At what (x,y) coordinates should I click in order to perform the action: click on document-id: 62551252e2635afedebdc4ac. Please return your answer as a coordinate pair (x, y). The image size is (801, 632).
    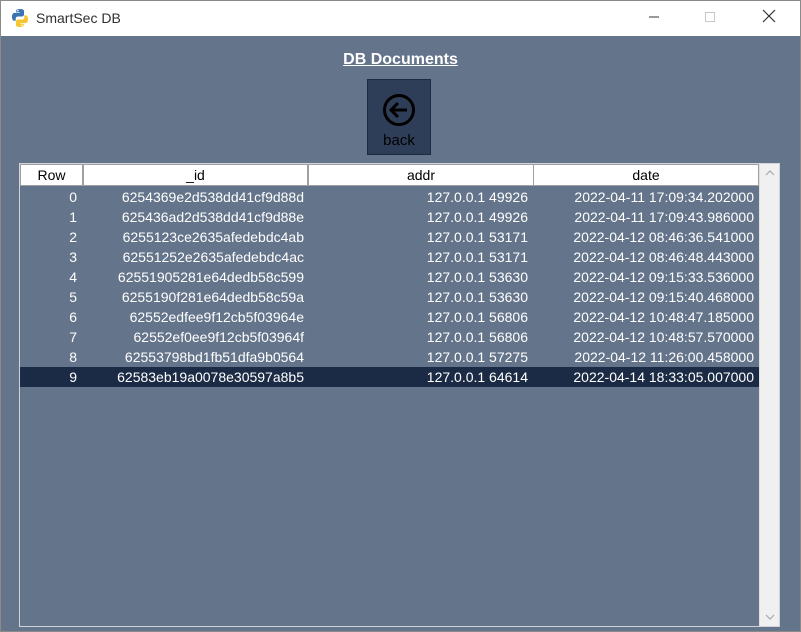
    Looking at the image, I should click on (213, 257).